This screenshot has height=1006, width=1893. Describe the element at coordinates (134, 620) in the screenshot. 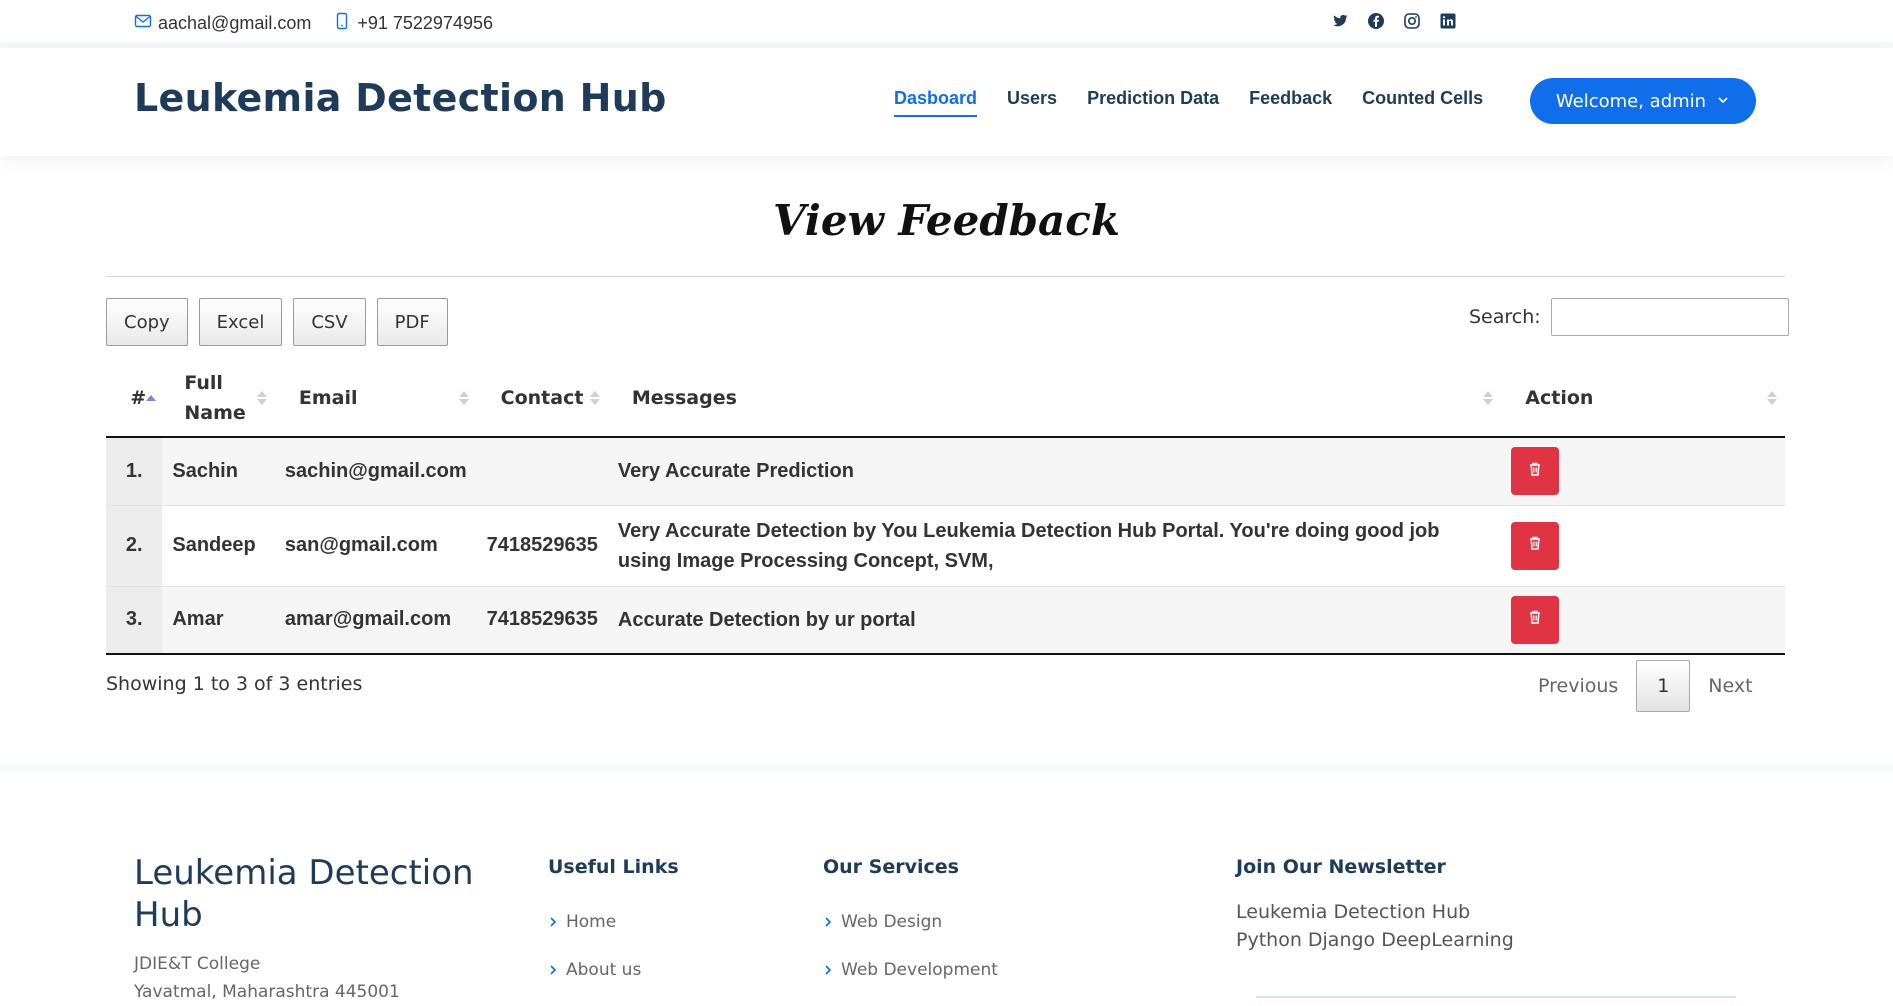

I see `row-number: 3.` at that location.